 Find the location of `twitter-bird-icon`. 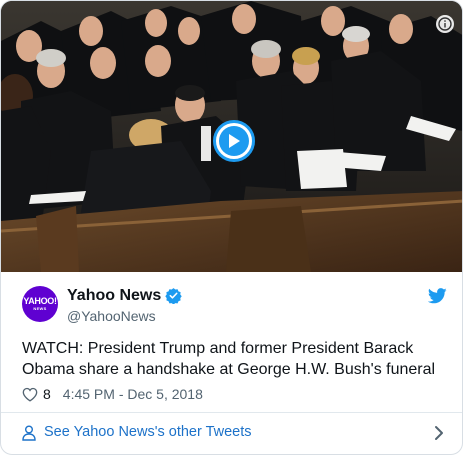

twitter-bird-icon is located at coordinates (437, 296).